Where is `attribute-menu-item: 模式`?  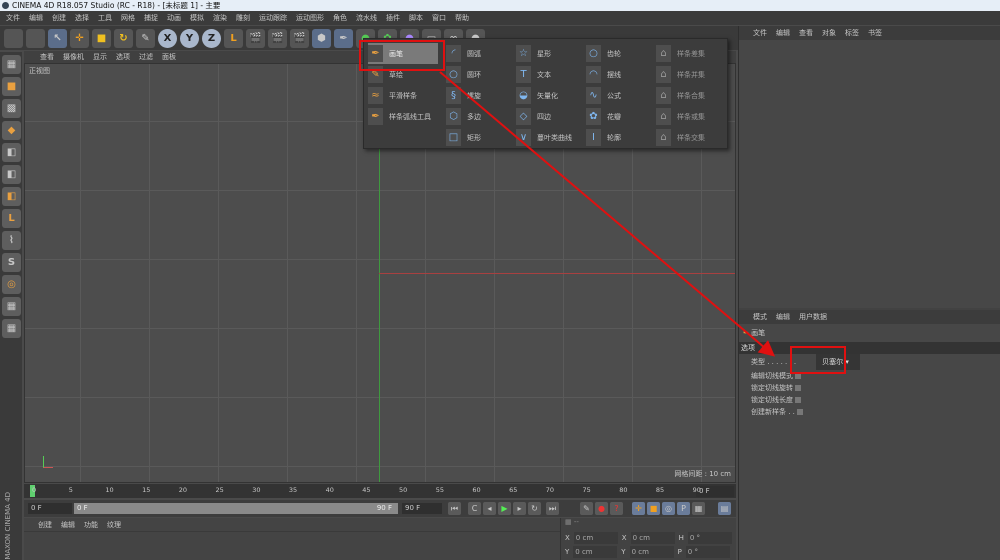 attribute-menu-item: 模式 is located at coordinates (760, 317).